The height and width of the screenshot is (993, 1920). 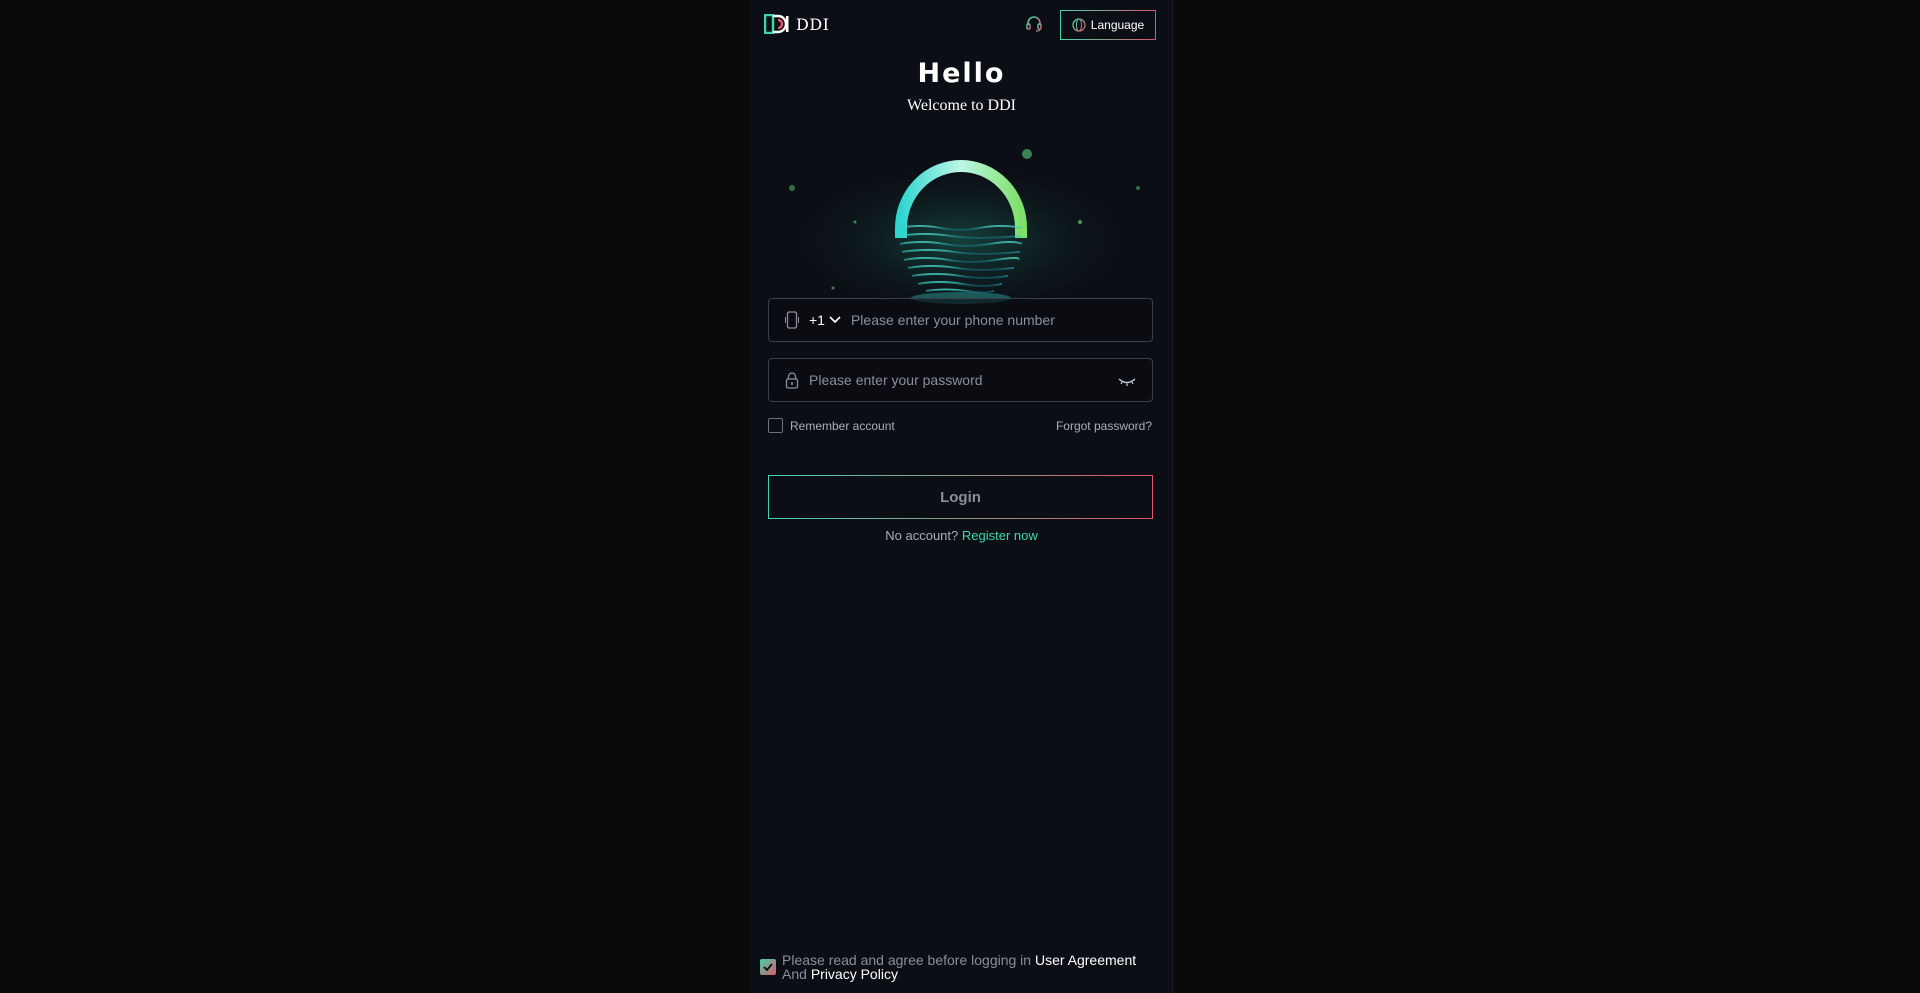 I want to click on globe-icon, so click(x=1079, y=25).